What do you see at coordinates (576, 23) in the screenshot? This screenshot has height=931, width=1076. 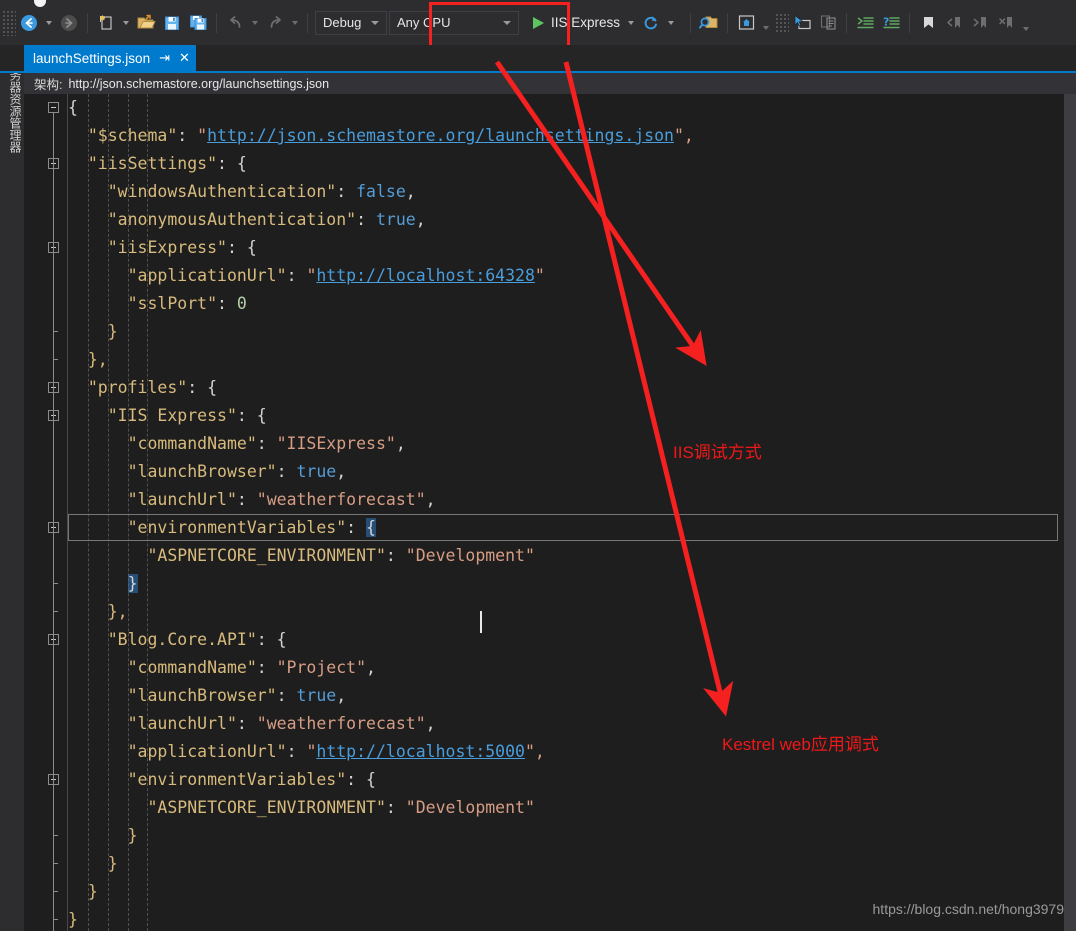 I see `start-debugging-button: IIS Express` at bounding box center [576, 23].